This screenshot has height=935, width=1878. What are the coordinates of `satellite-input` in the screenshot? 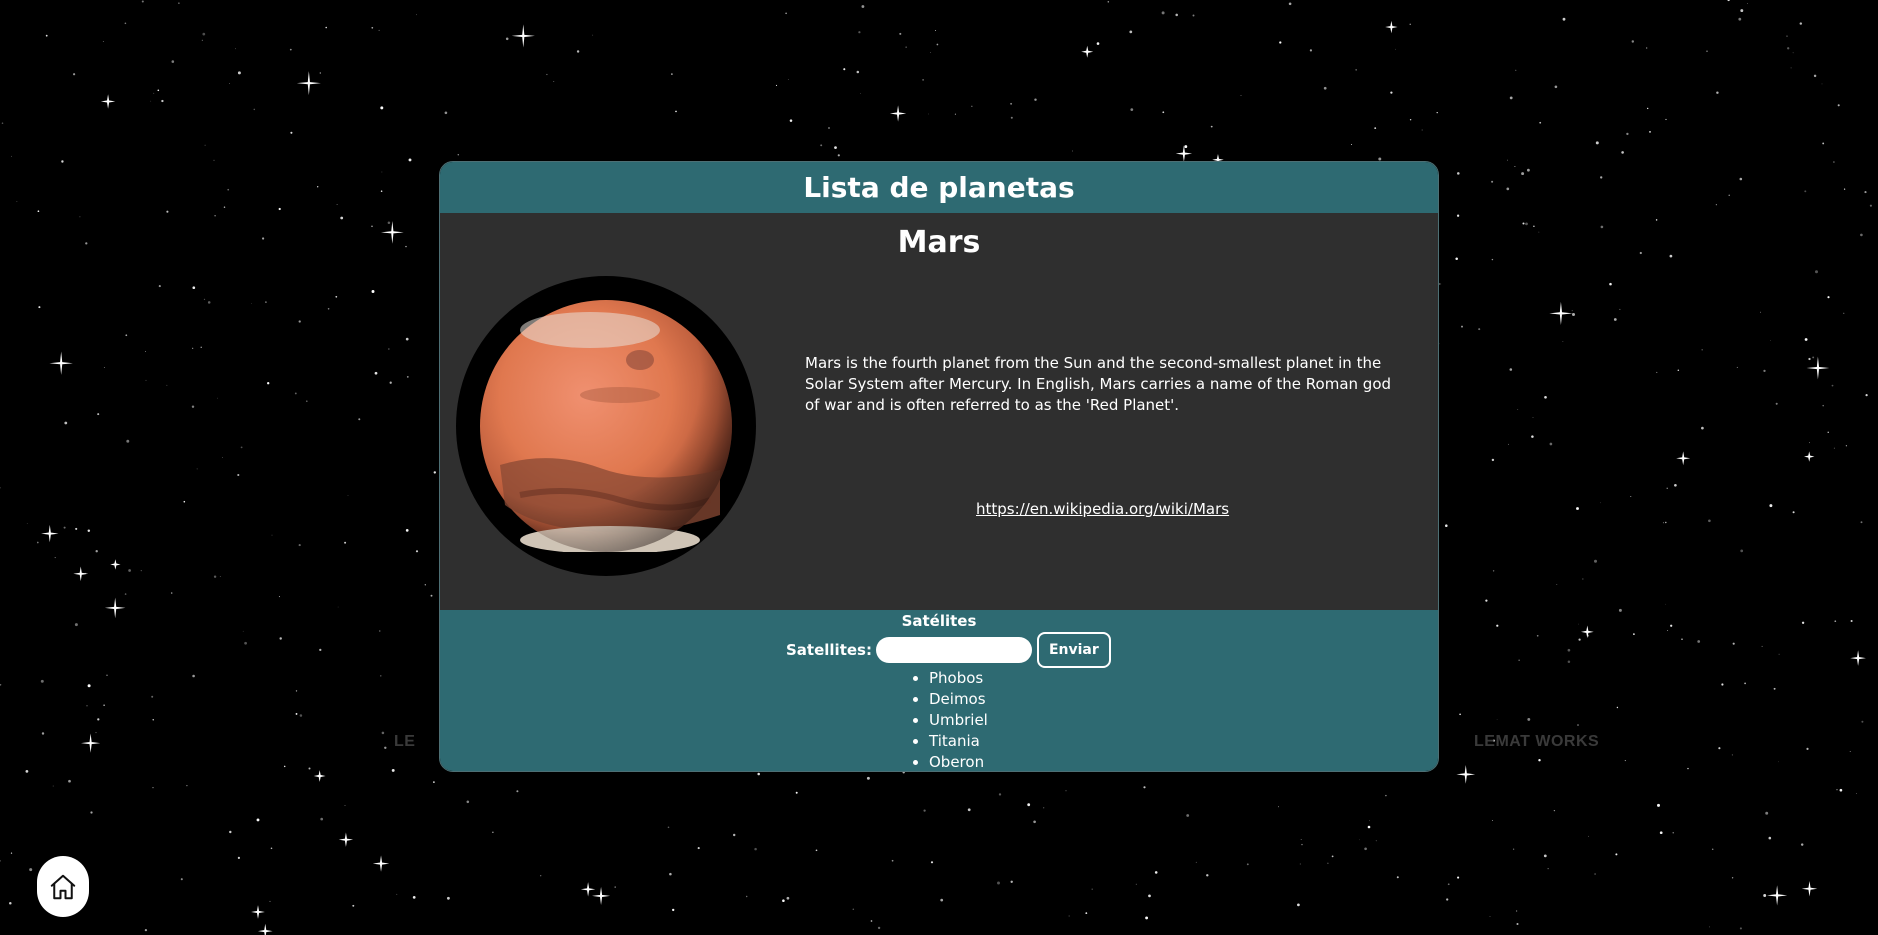 It's located at (953, 650).